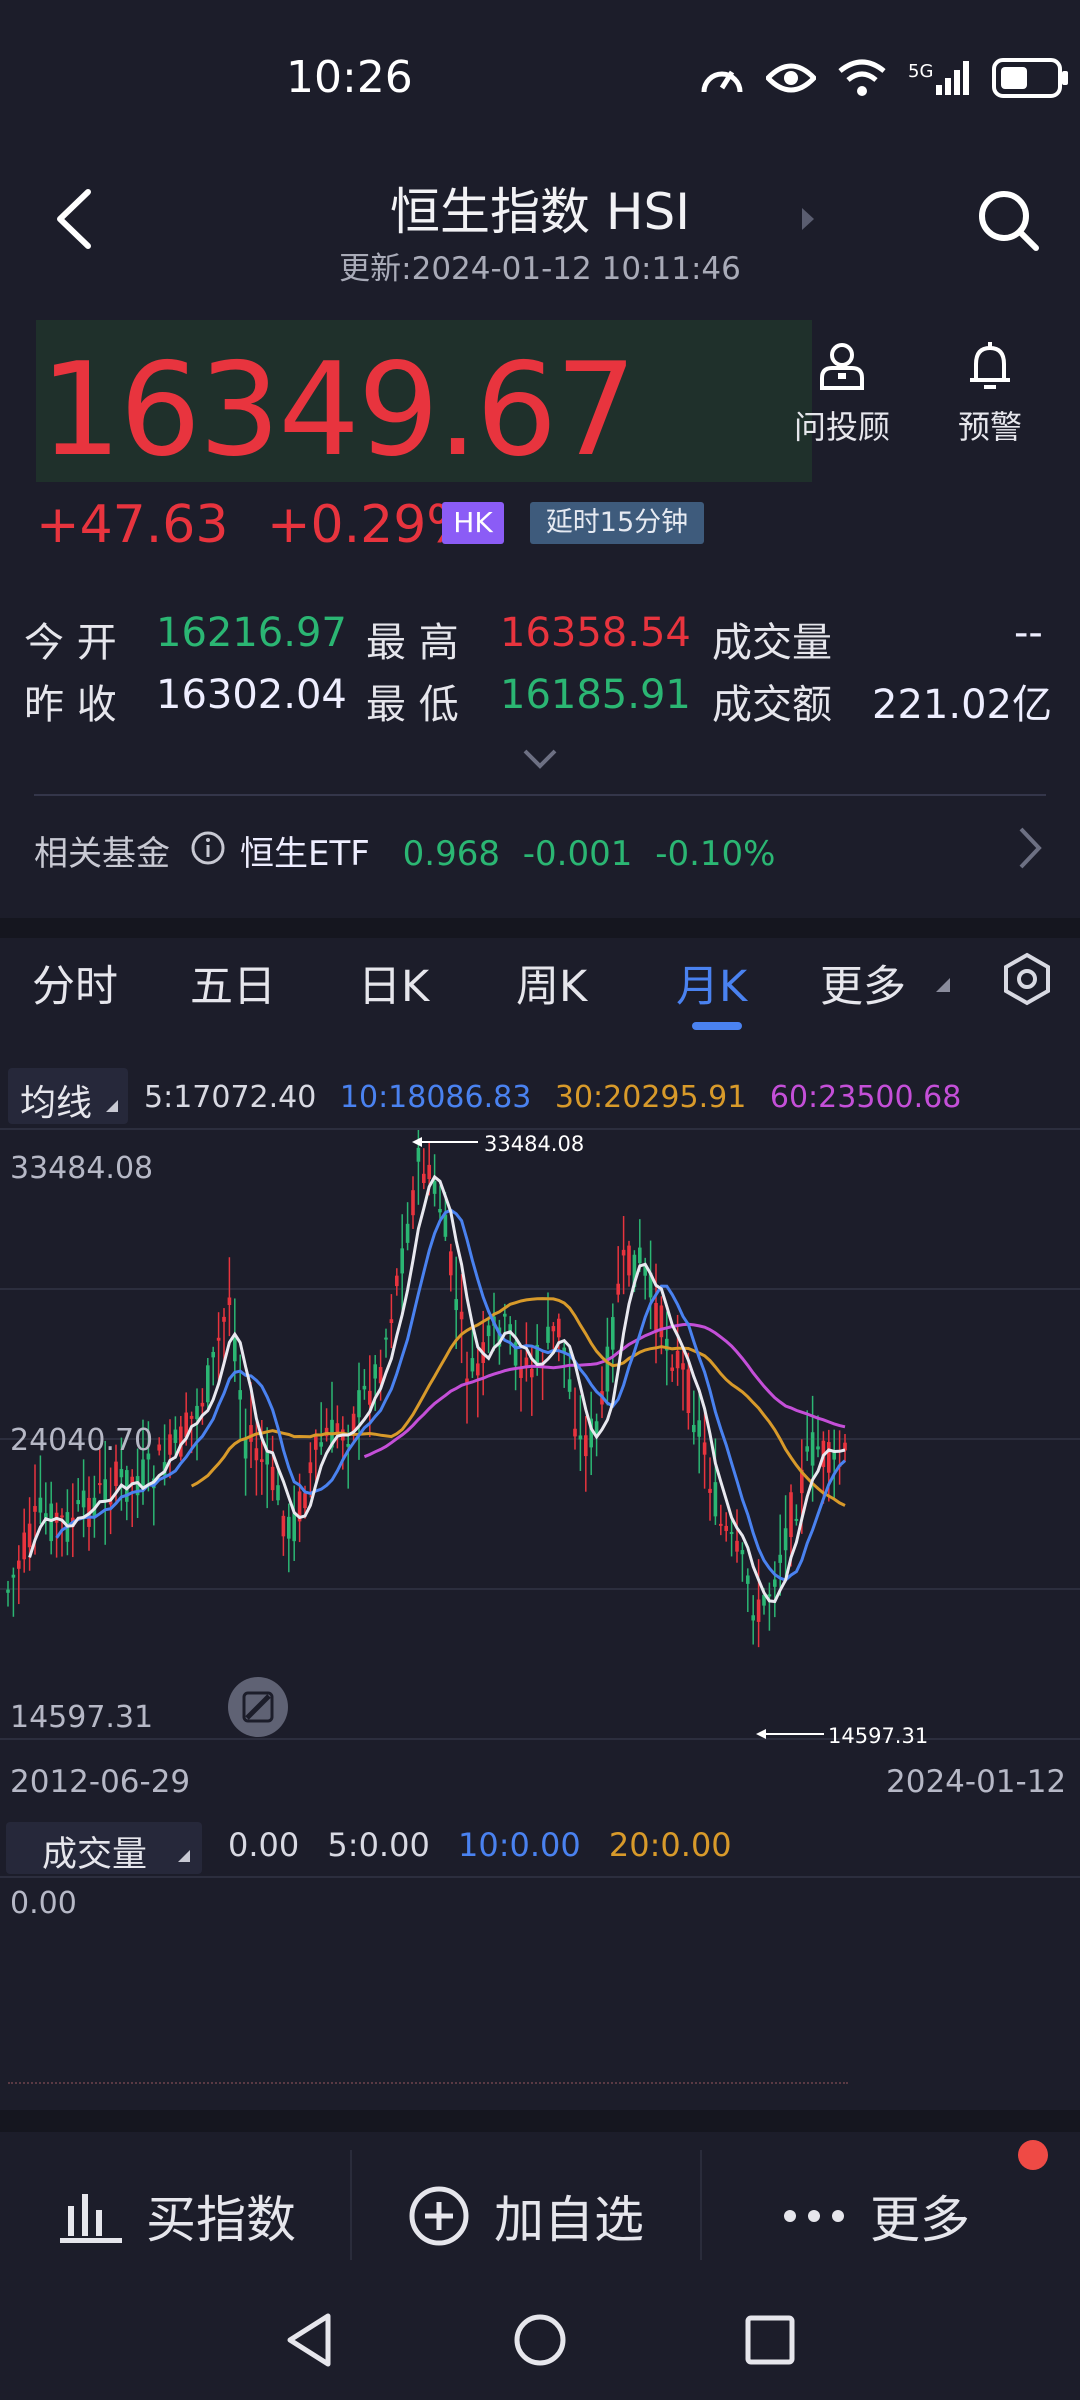  I want to click on nav-home-icon, so click(540, 2340).